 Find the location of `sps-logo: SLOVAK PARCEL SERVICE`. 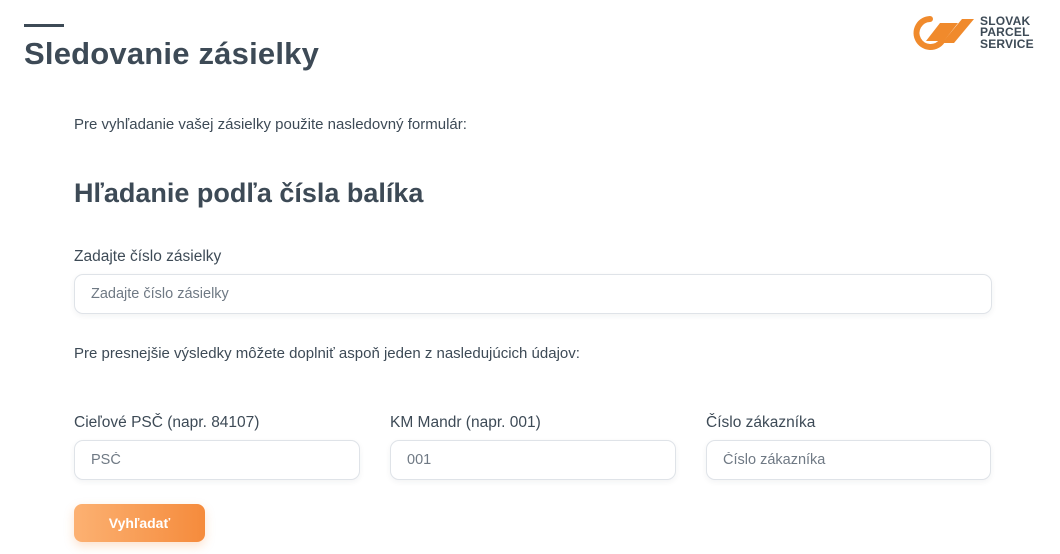

sps-logo: SLOVAK PARCEL SERVICE is located at coordinates (973, 33).